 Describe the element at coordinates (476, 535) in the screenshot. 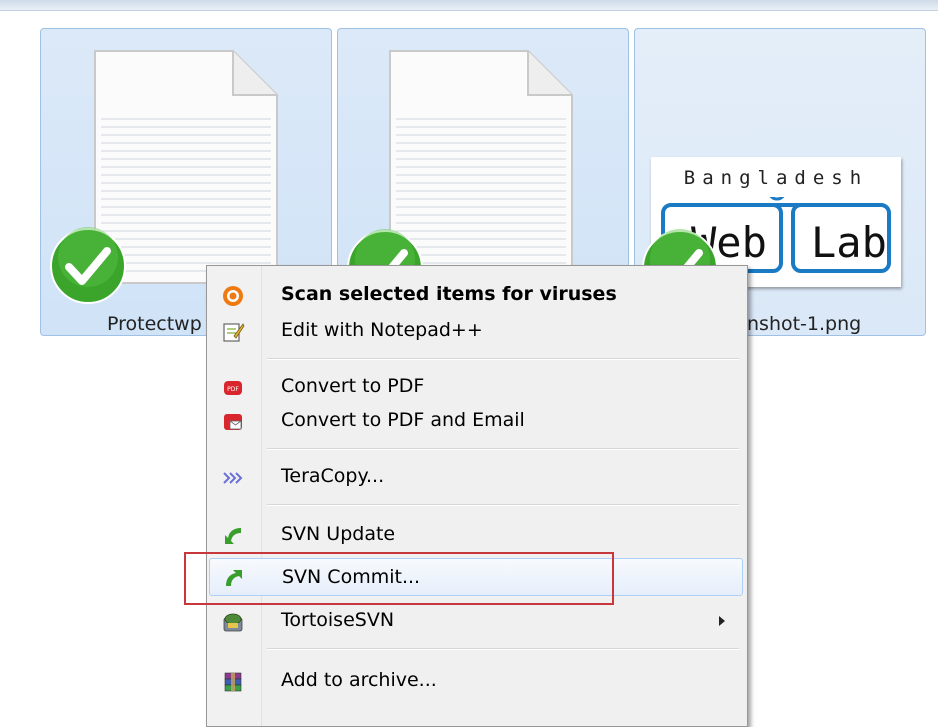

I see `menu-item-svn-update: SVN Update` at that location.